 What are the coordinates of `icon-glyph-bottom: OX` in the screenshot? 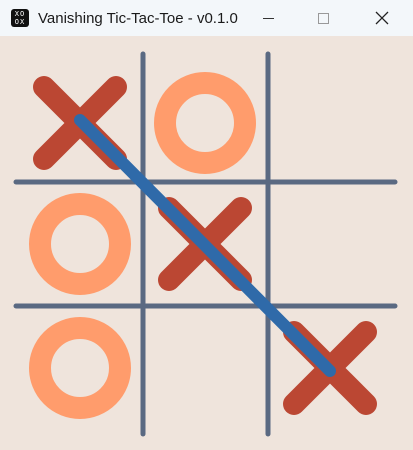 It's located at (20, 22).